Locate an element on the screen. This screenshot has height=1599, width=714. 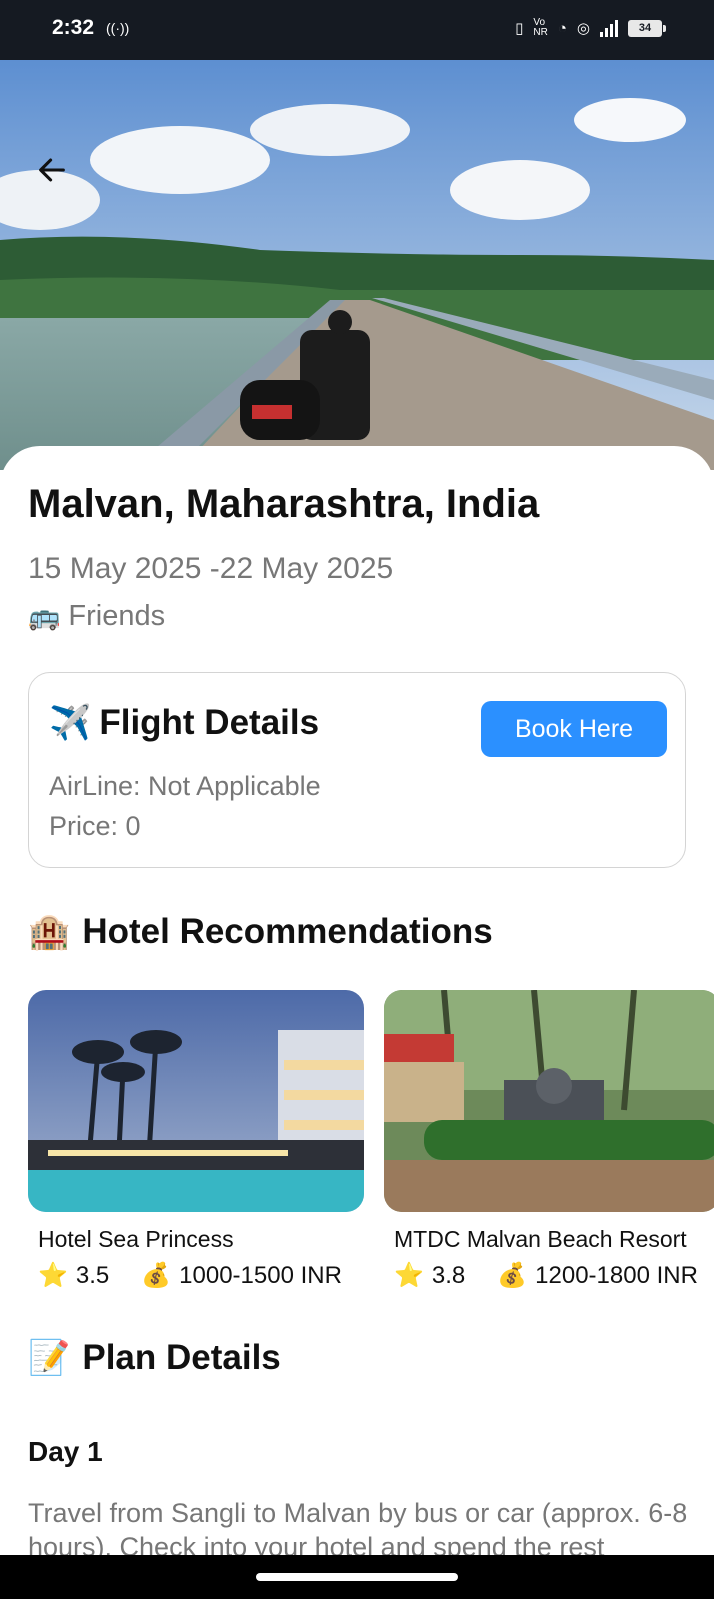
airplane-icon: ✈️ is located at coordinates (70, 723).